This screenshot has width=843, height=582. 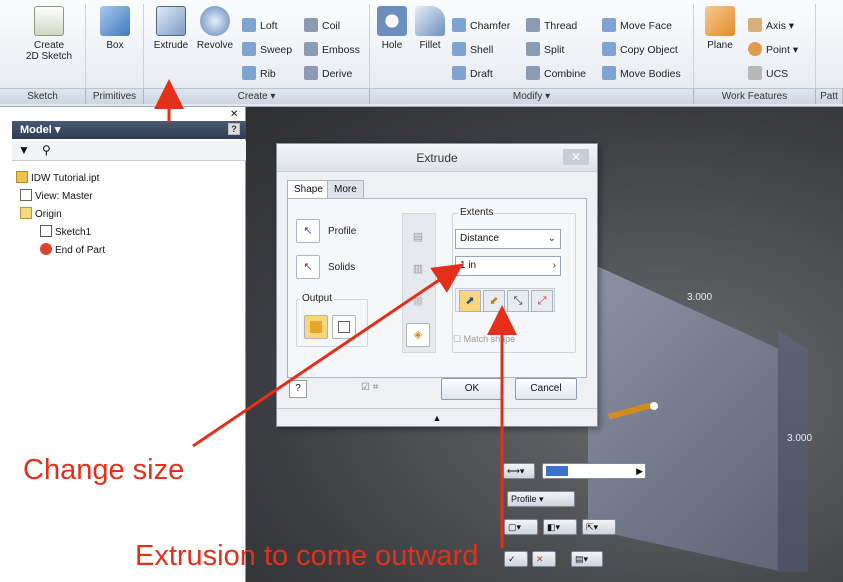 What do you see at coordinates (484, 339) in the screenshot?
I see `match-shape-checkbox: ☐ Match shape` at bounding box center [484, 339].